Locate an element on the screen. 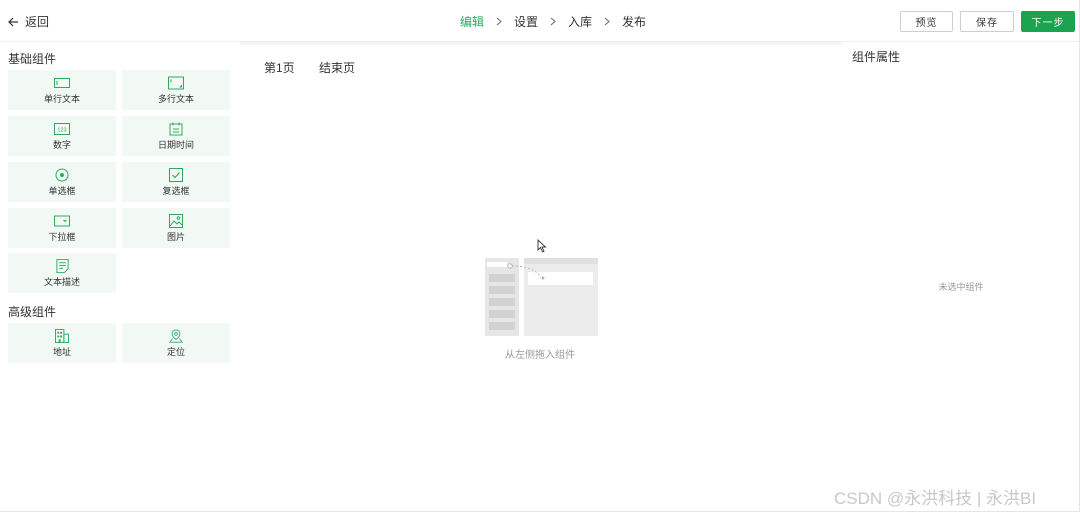 The width and height of the screenshot is (1080, 512). properties-title: 组件属性 is located at coordinates (876, 57).